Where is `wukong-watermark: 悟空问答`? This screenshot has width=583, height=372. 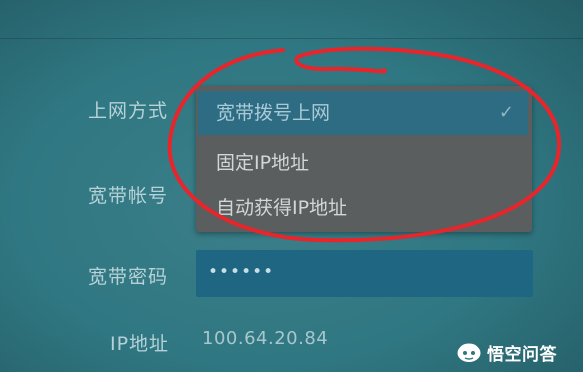 wukong-watermark: 悟空问答 is located at coordinates (506, 352).